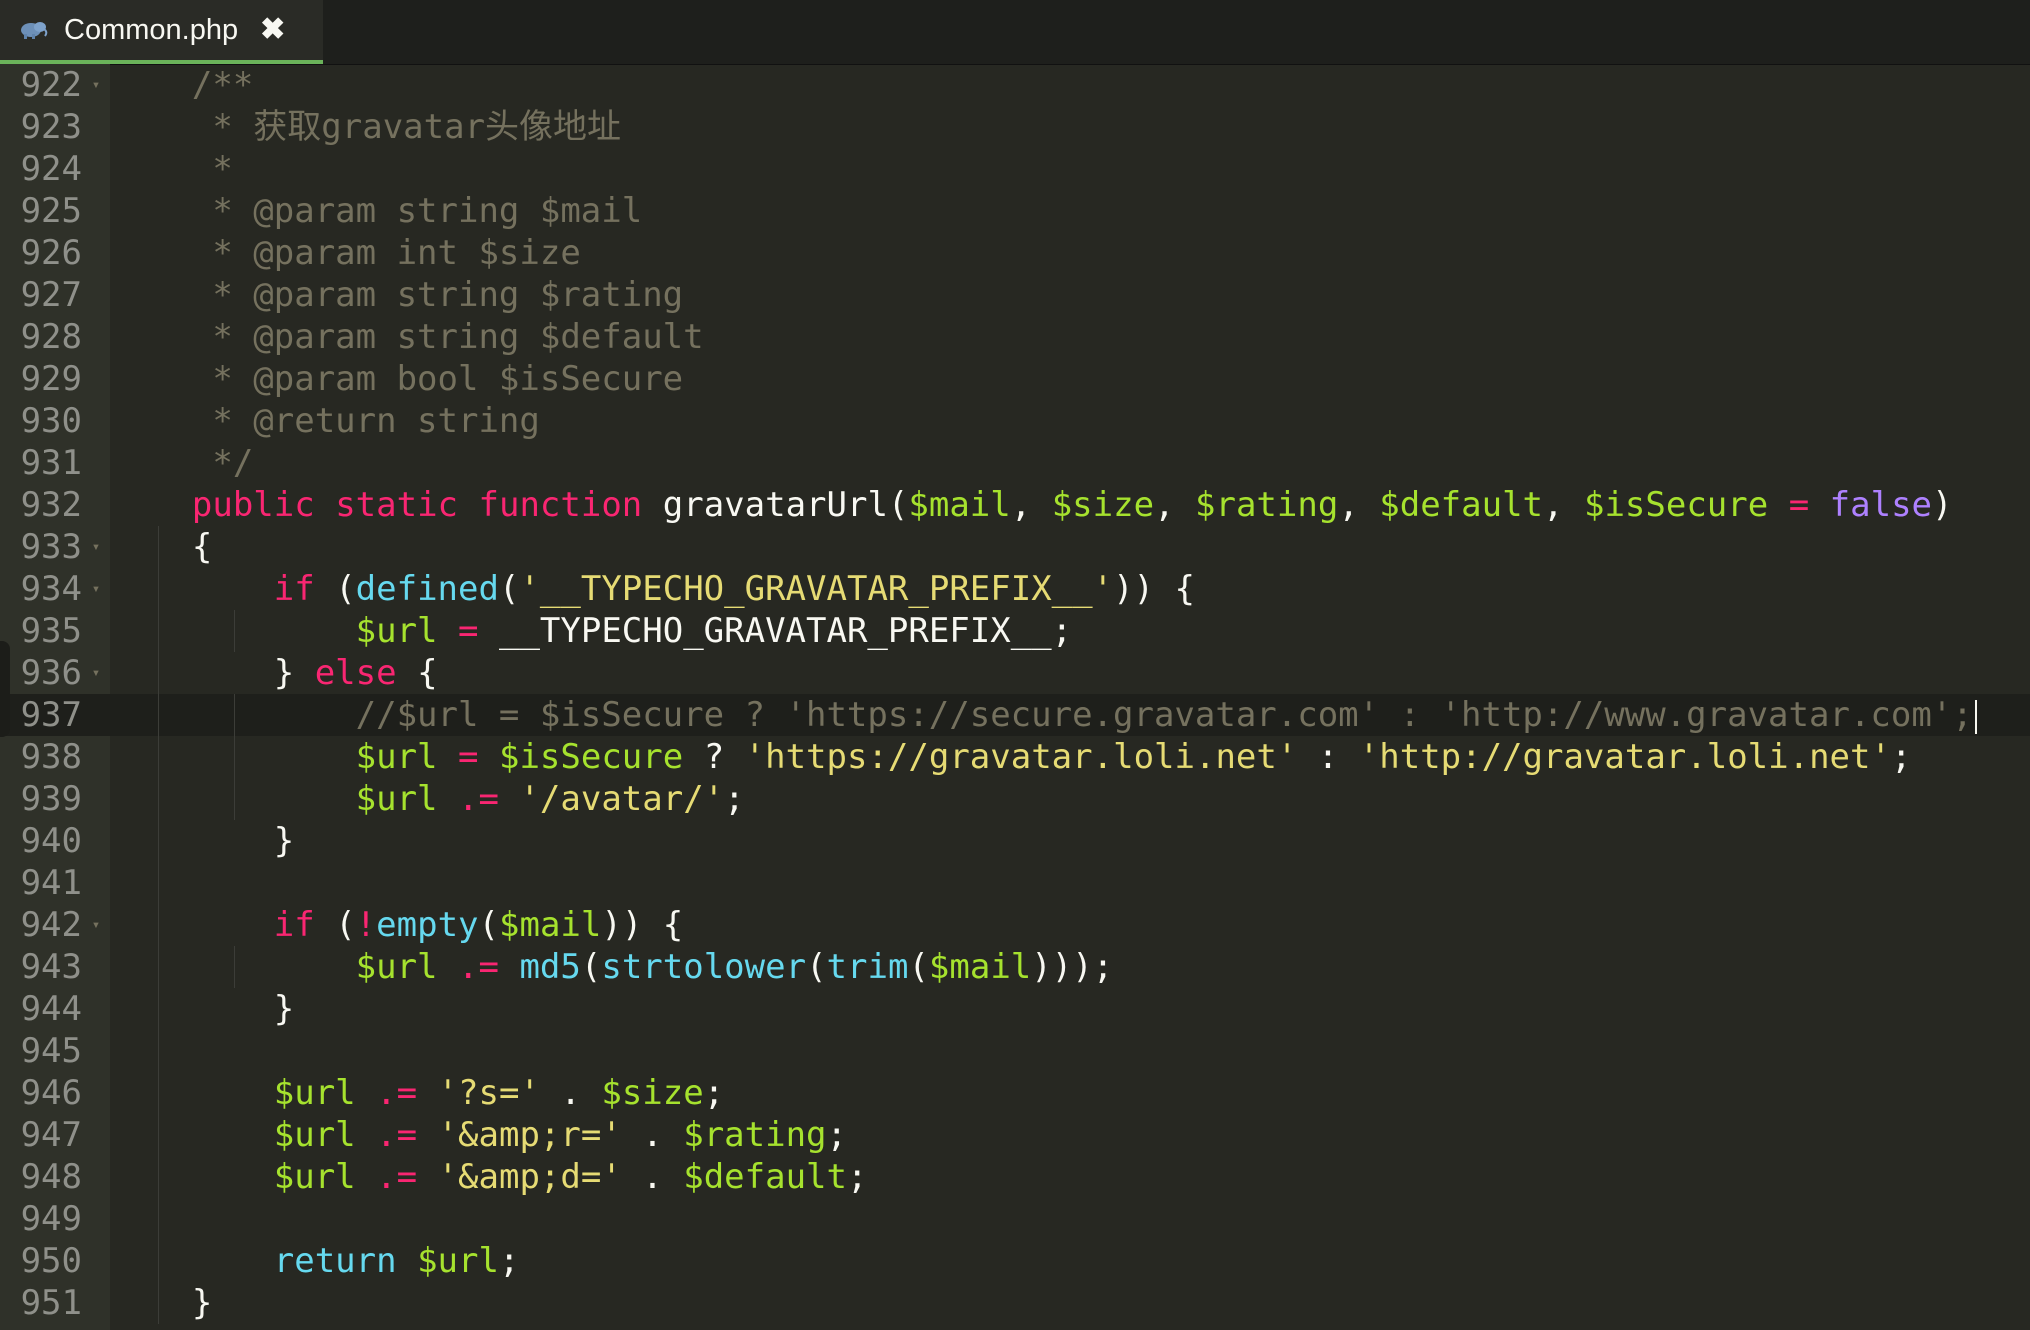 Image resolution: width=2030 pixels, height=1330 pixels. What do you see at coordinates (1070, 127) in the screenshot?
I see `code-line: * 获取gravatar头像地址` at bounding box center [1070, 127].